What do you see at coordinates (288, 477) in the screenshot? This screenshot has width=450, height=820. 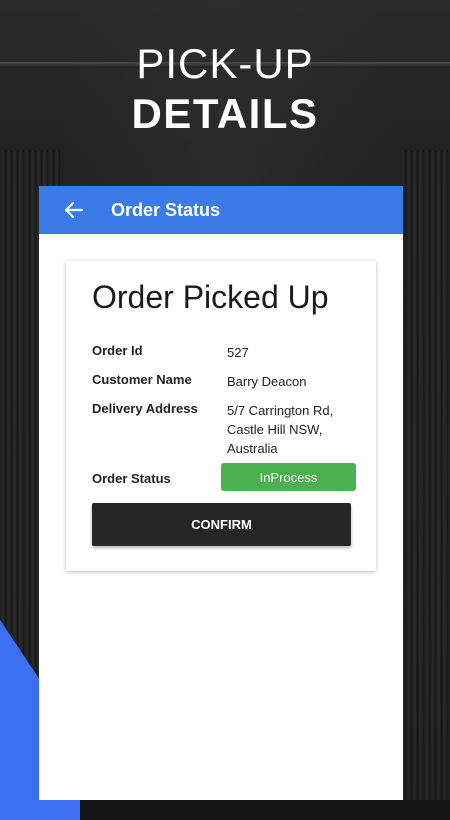 I see `status-badge: InProcess` at bounding box center [288, 477].